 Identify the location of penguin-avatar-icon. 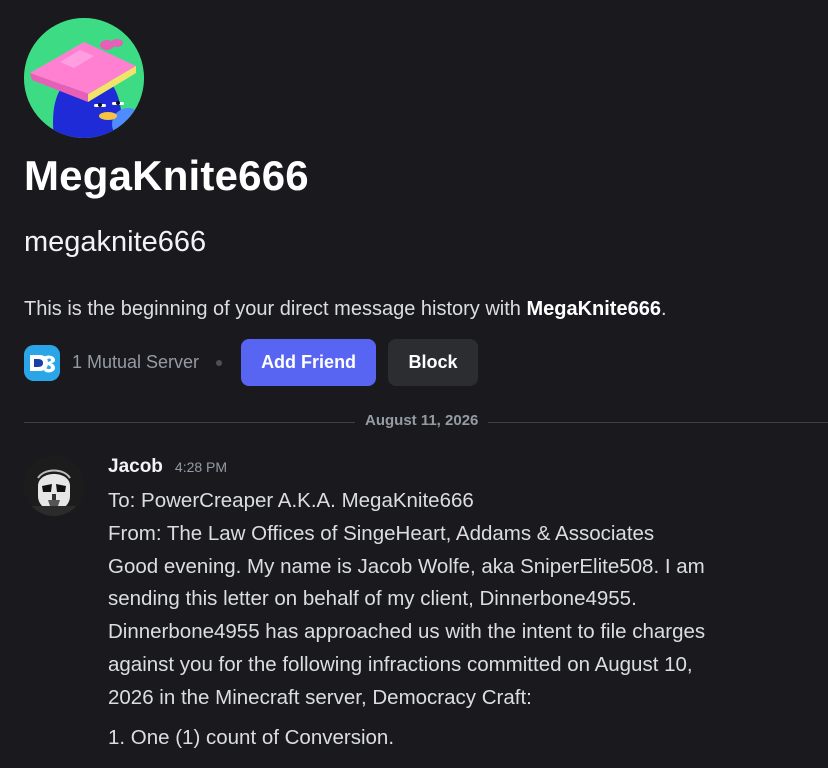
(84, 78).